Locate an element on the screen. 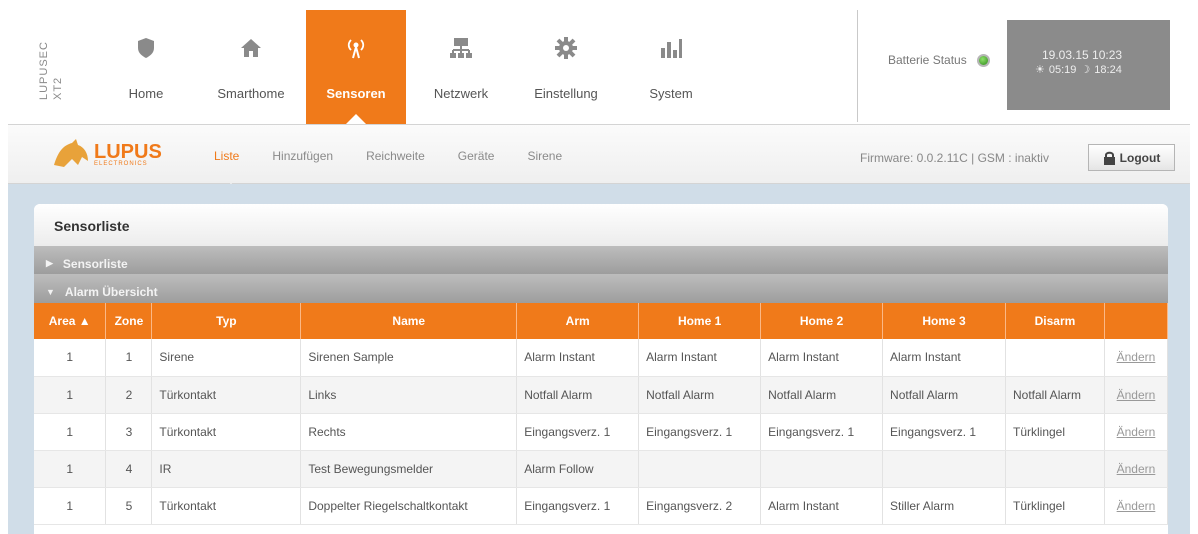 The image size is (1198, 534). nav-item-label: Home is located at coordinates (146, 93).